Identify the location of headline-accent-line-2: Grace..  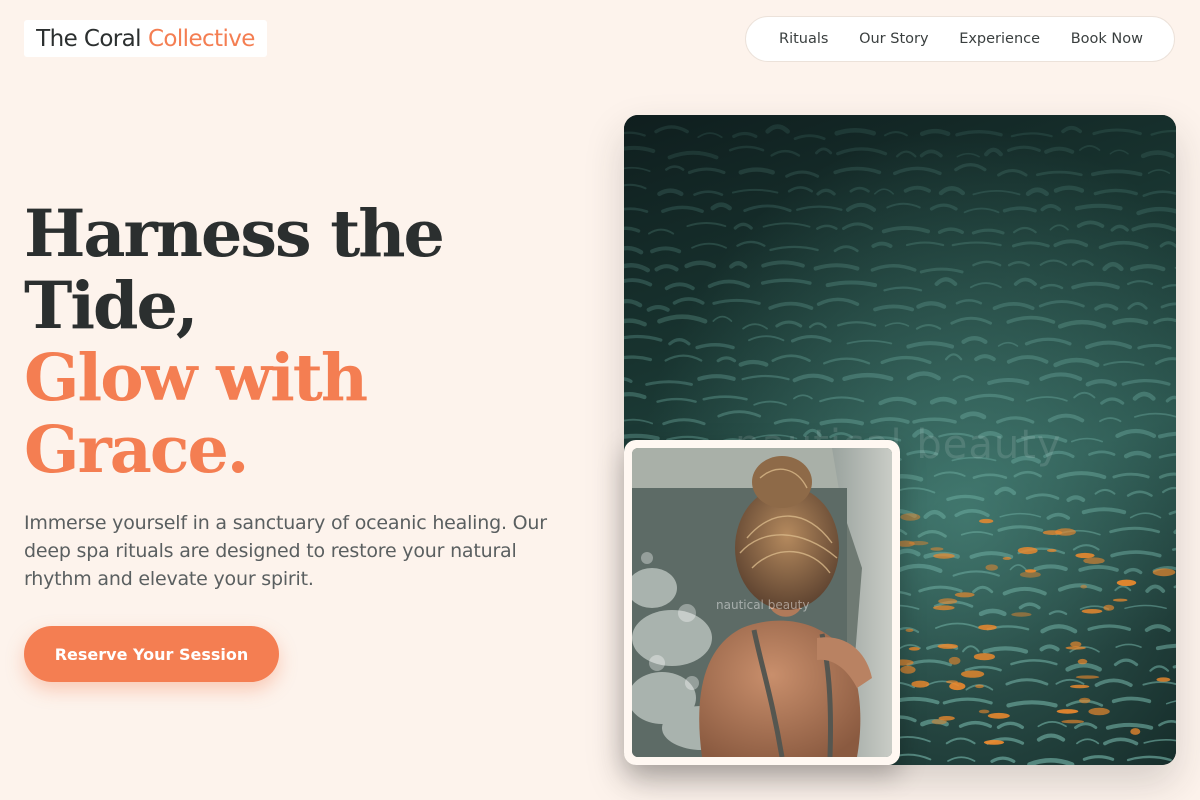
(136, 450).